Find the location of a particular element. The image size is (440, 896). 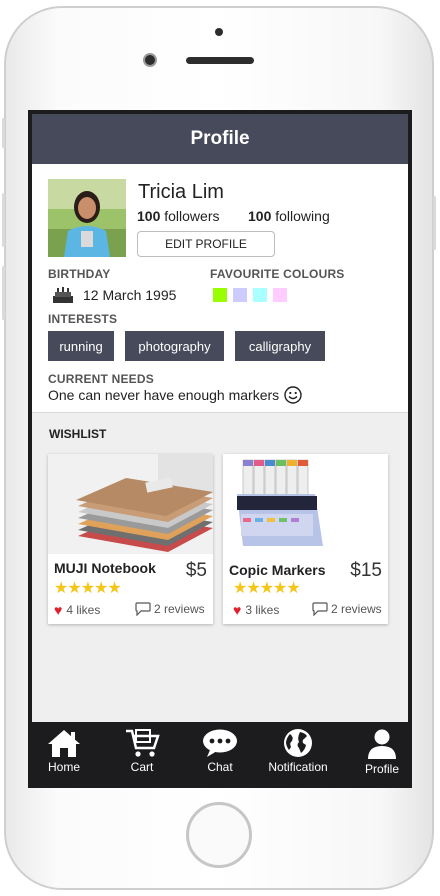

profile-name: Tricia Lim is located at coordinates (181, 192).